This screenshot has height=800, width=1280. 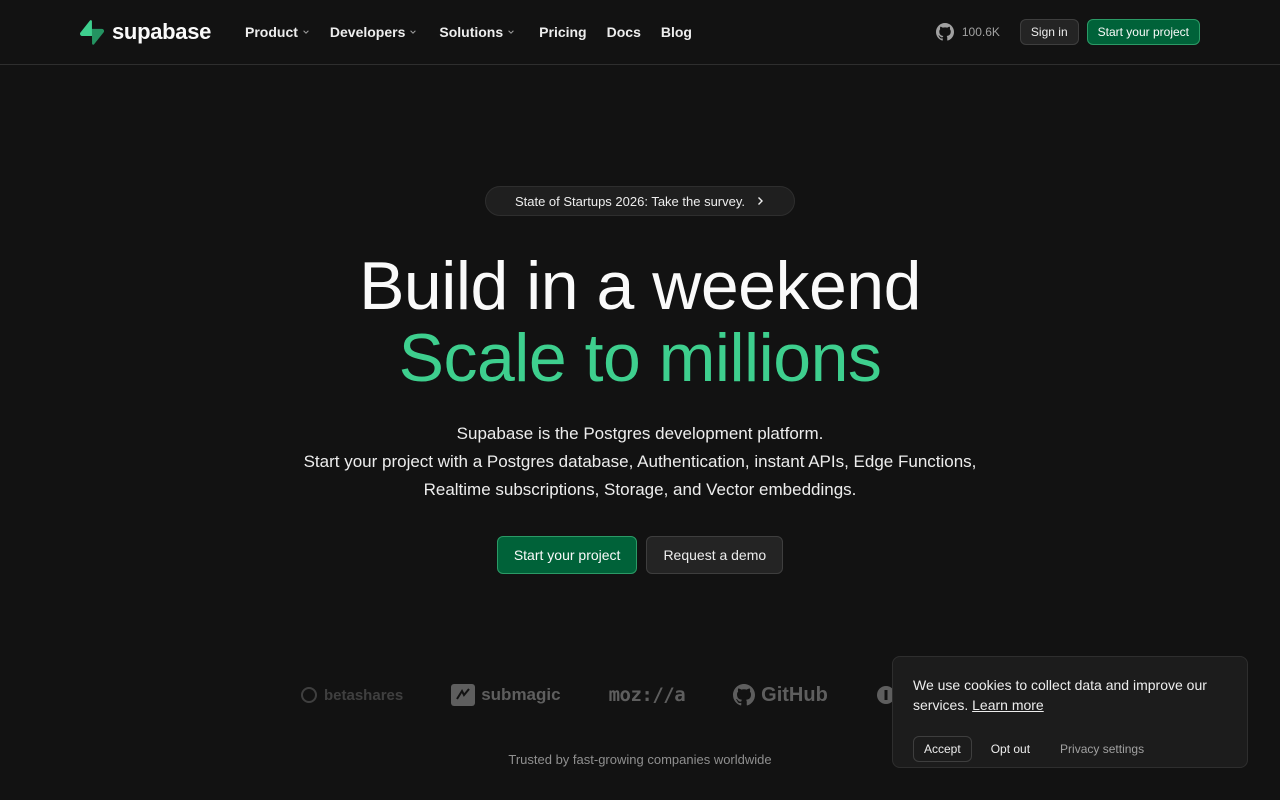 I want to click on customer-logos: betashares submagic moz://a GitHub, so click(x=622, y=695).